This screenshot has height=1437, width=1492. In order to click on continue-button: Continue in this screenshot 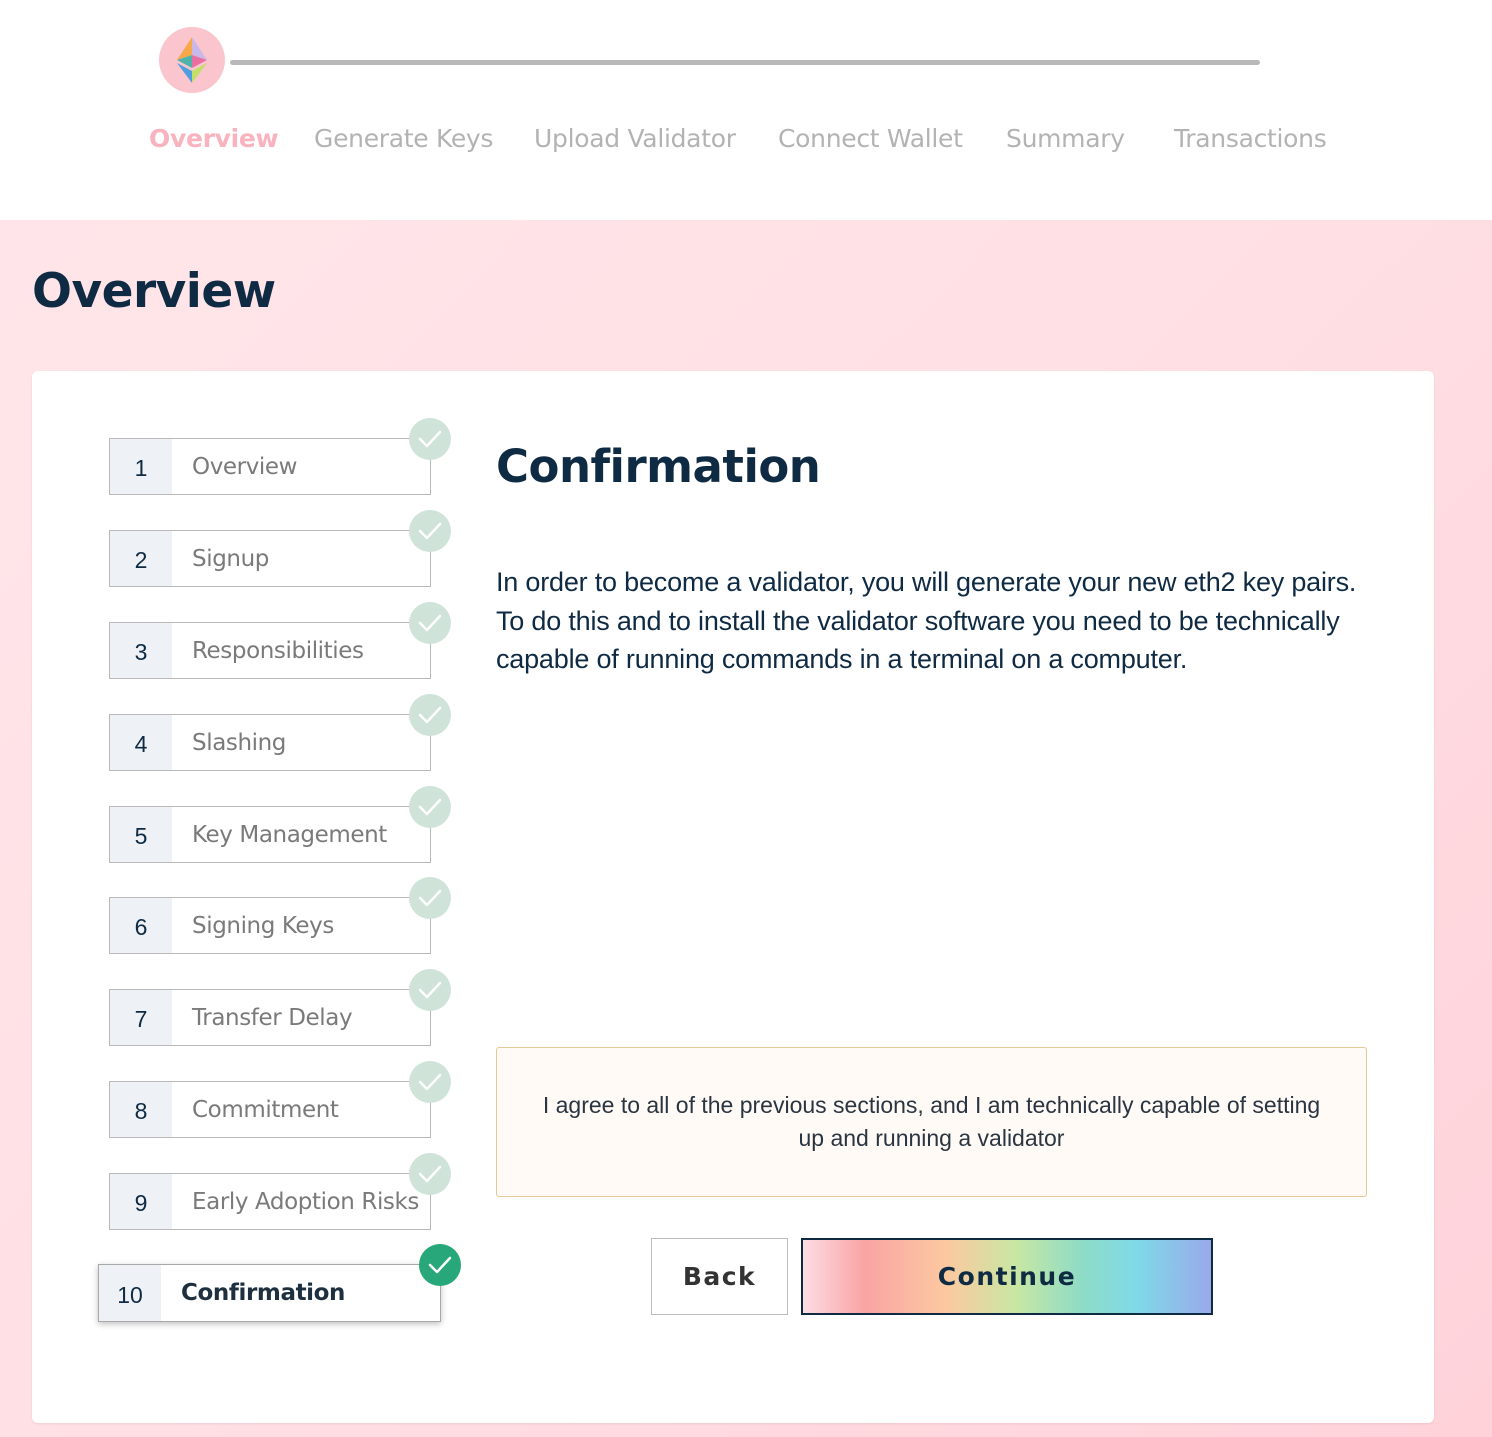, I will do `click(1007, 1276)`.